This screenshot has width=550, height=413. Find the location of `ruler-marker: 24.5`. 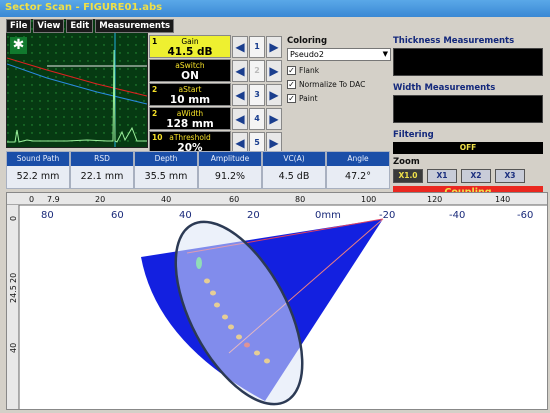

ruler-marker: 24.5 is located at coordinates (13, 294).